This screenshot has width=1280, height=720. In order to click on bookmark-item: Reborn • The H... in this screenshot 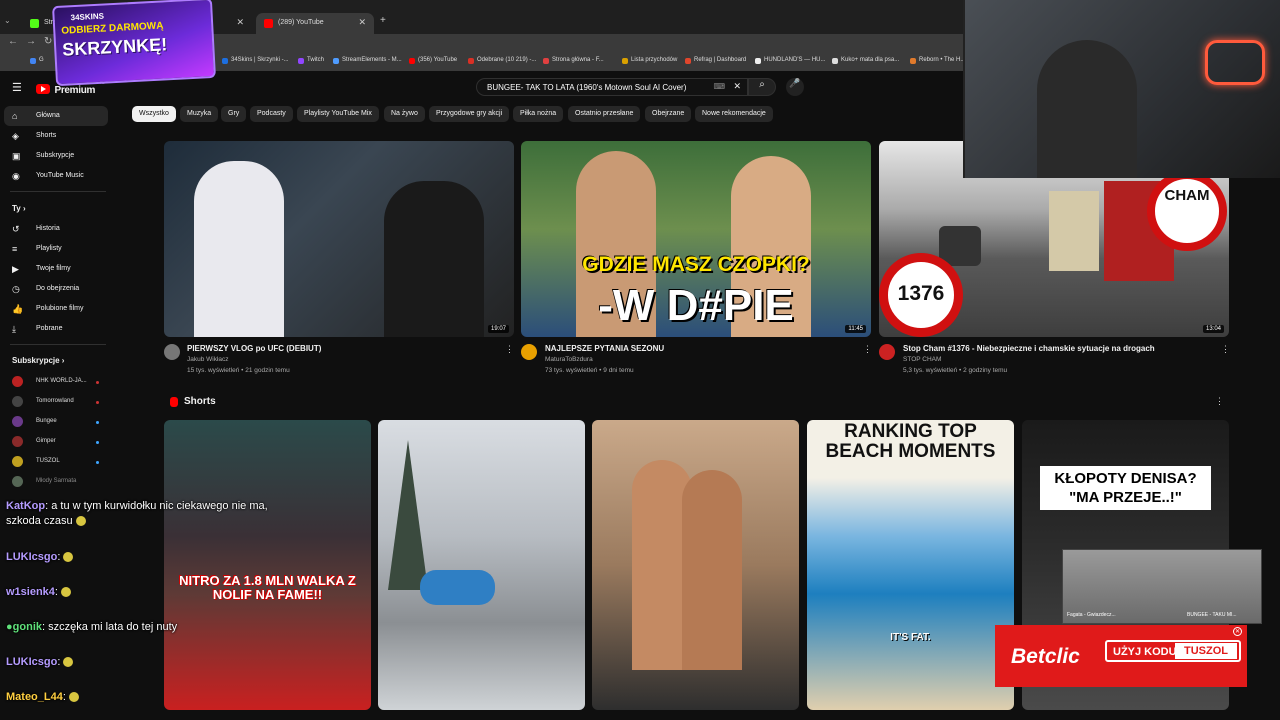, I will do `click(937, 60)`.